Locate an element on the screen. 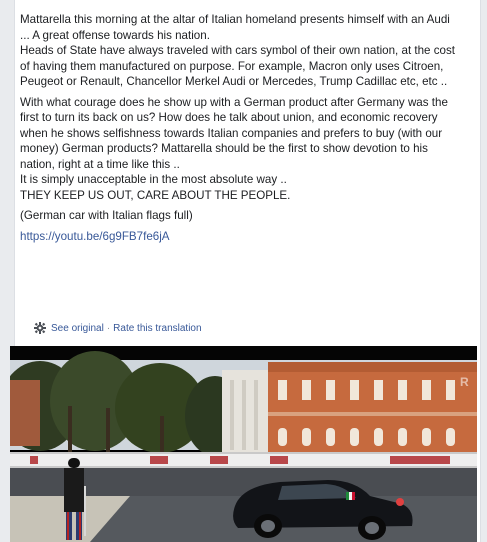 Image resolution: width=487 pixels, height=542 pixels. translation-row: See original · Rate this translation is located at coordinates (118, 328).